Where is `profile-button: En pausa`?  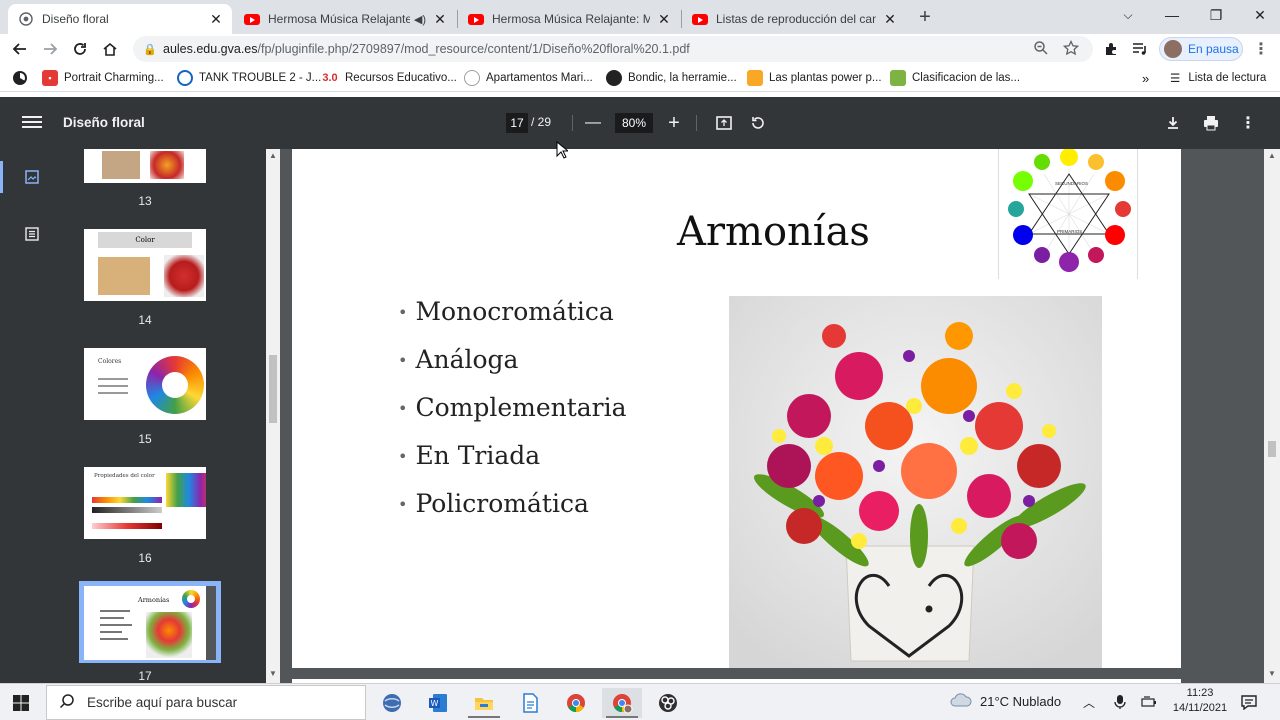 profile-button: En pausa is located at coordinates (1201, 49).